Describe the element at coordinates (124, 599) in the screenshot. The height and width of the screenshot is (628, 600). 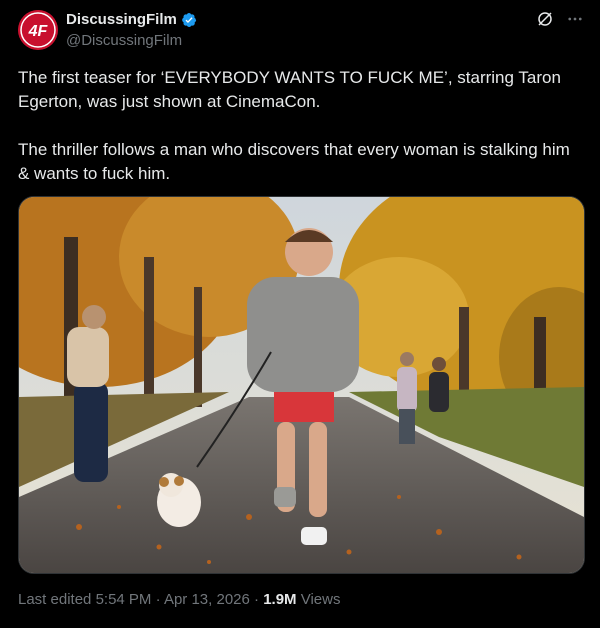
I see `tweet-time: 5:54 PM` at that location.